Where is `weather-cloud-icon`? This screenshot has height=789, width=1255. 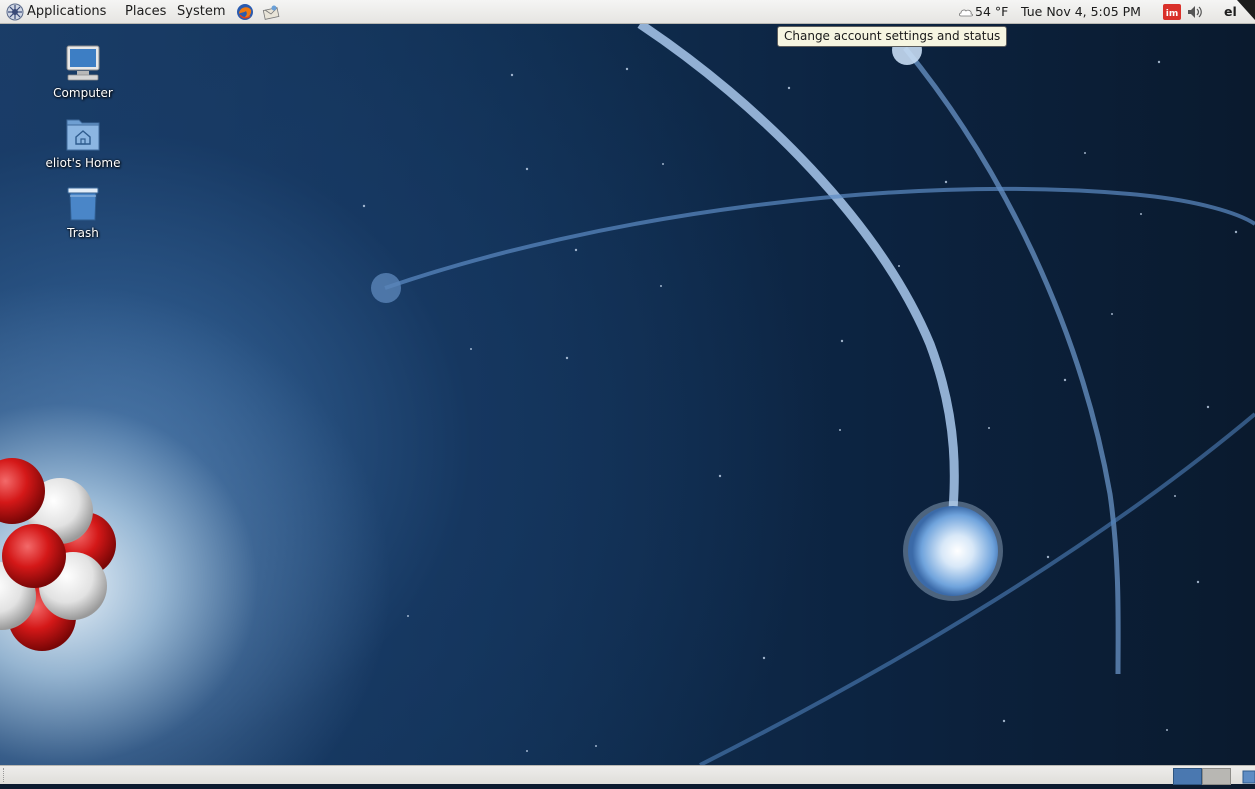
weather-cloud-icon is located at coordinates (966, 12).